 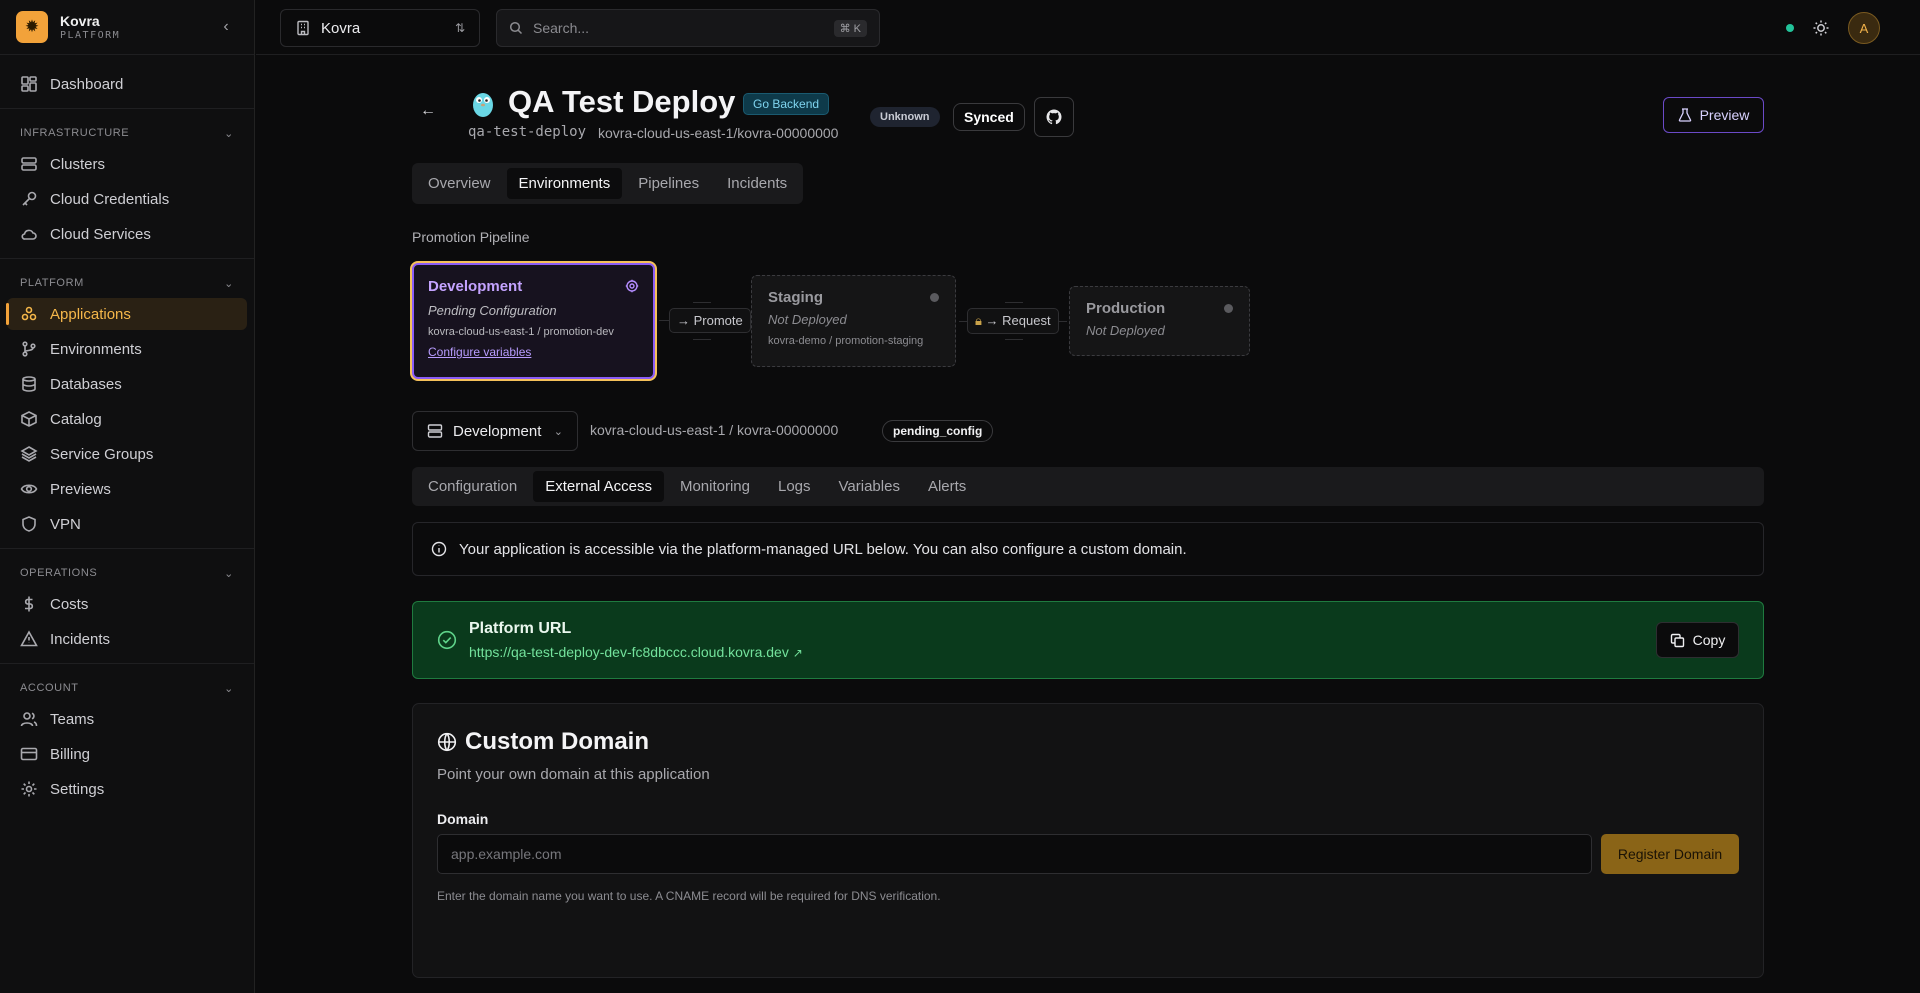 What do you see at coordinates (1677, 640) in the screenshot?
I see `copy-icon` at bounding box center [1677, 640].